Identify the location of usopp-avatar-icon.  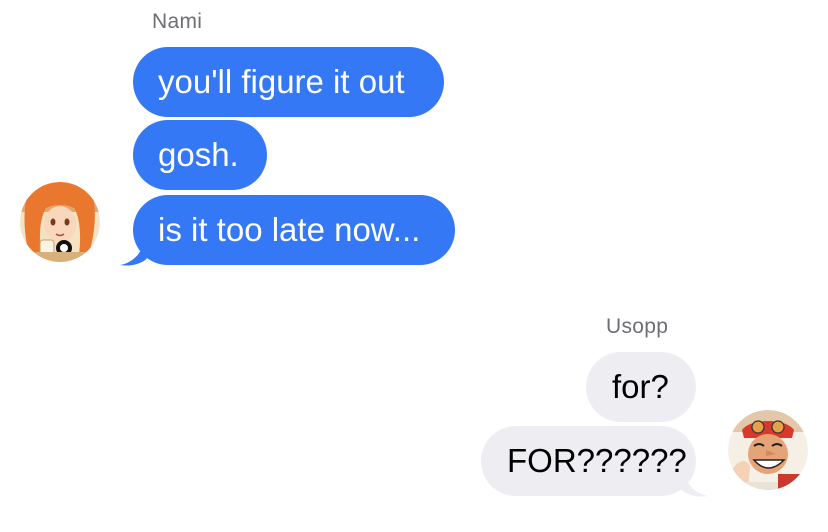
(768, 450).